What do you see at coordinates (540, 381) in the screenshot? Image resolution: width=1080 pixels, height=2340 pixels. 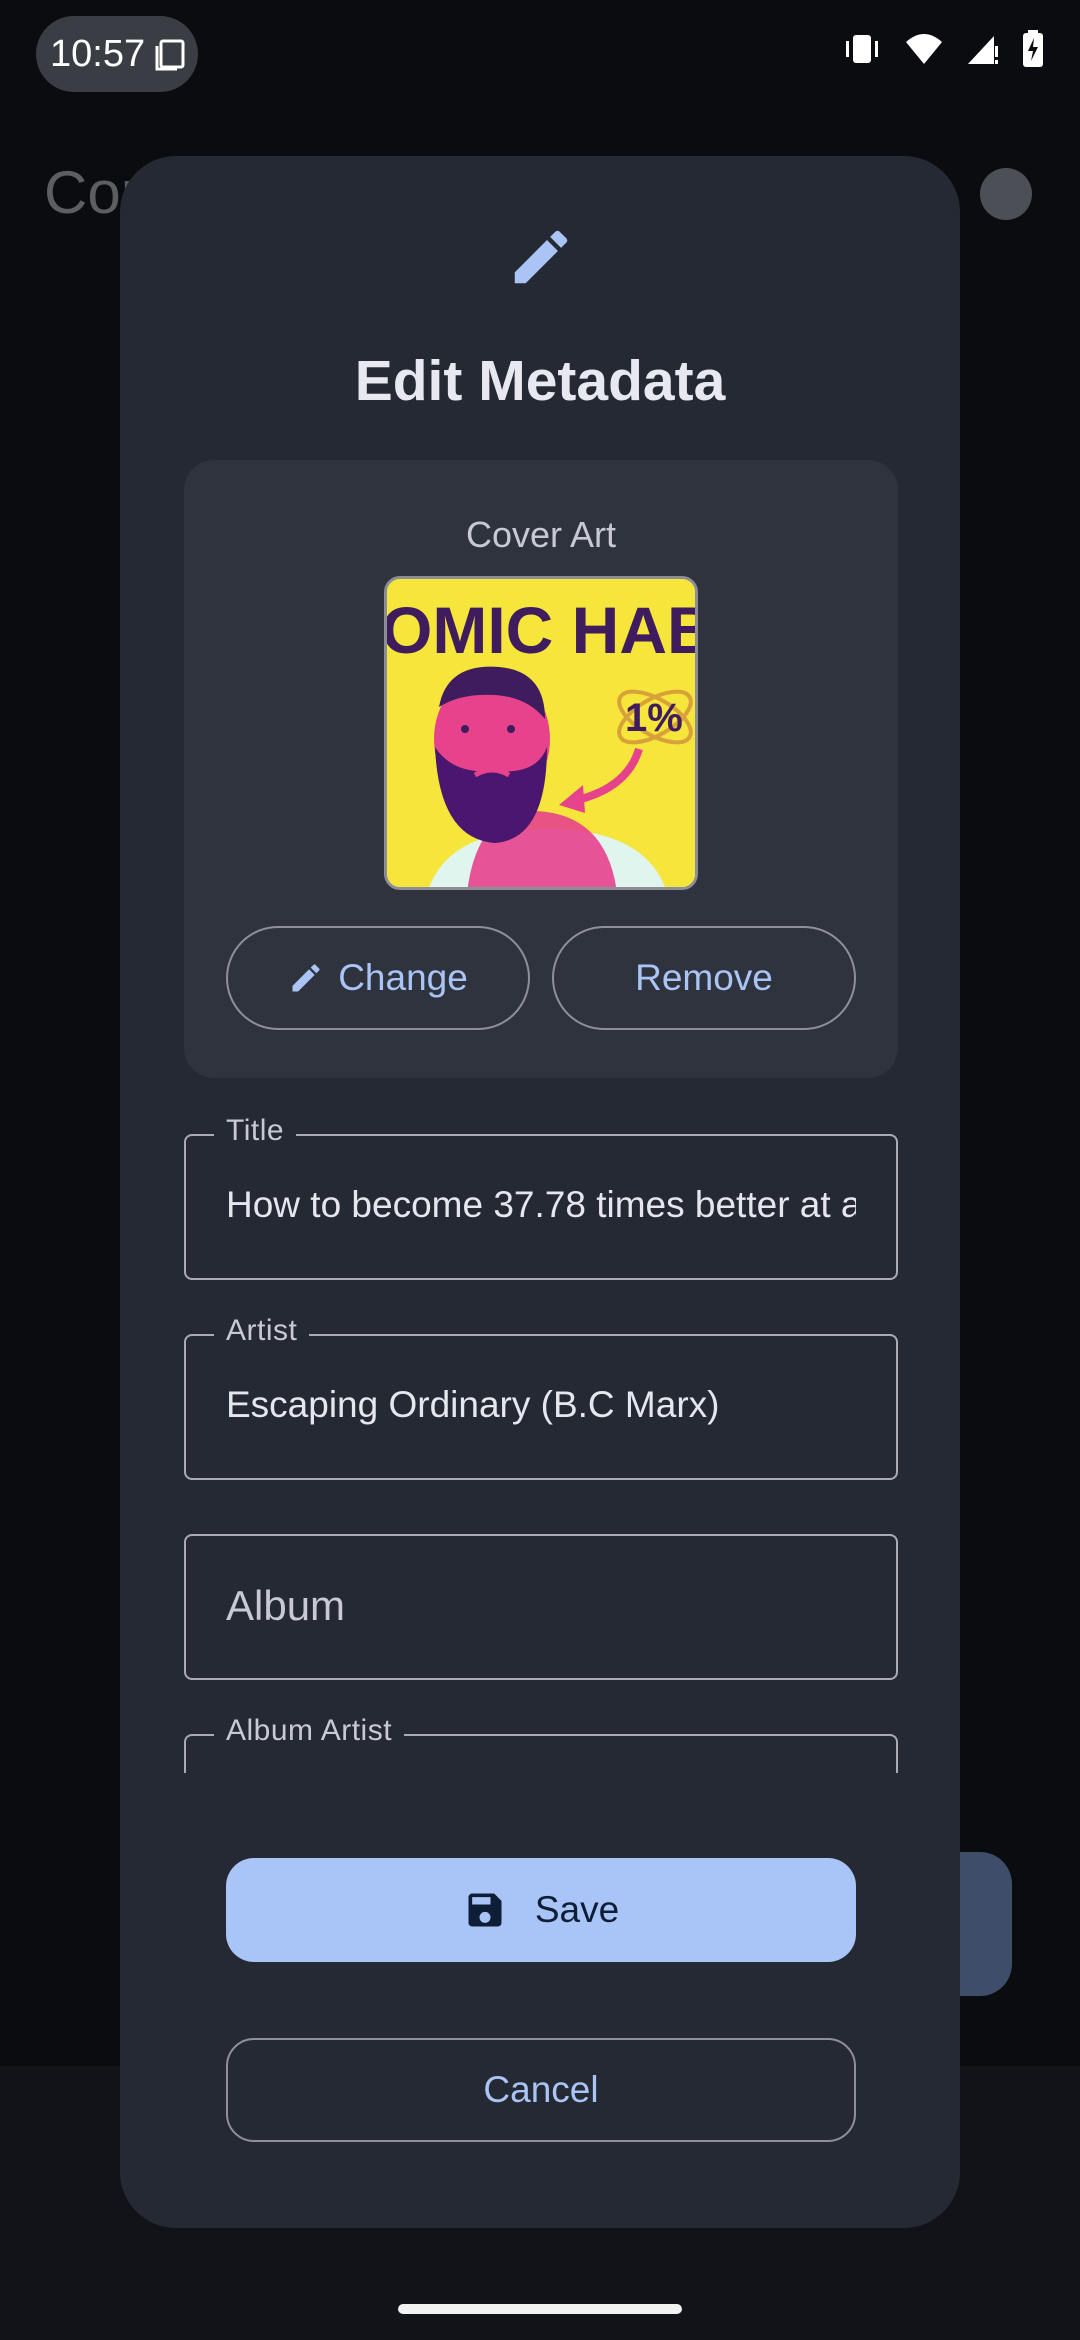 I see `dialog-title: Edit Metadata` at bounding box center [540, 381].